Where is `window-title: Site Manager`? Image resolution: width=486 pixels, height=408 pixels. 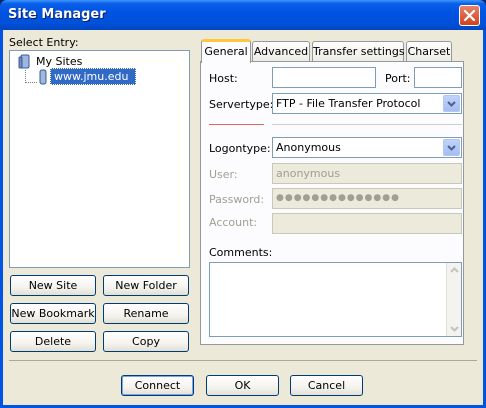
window-title: Site Manager is located at coordinates (57, 14).